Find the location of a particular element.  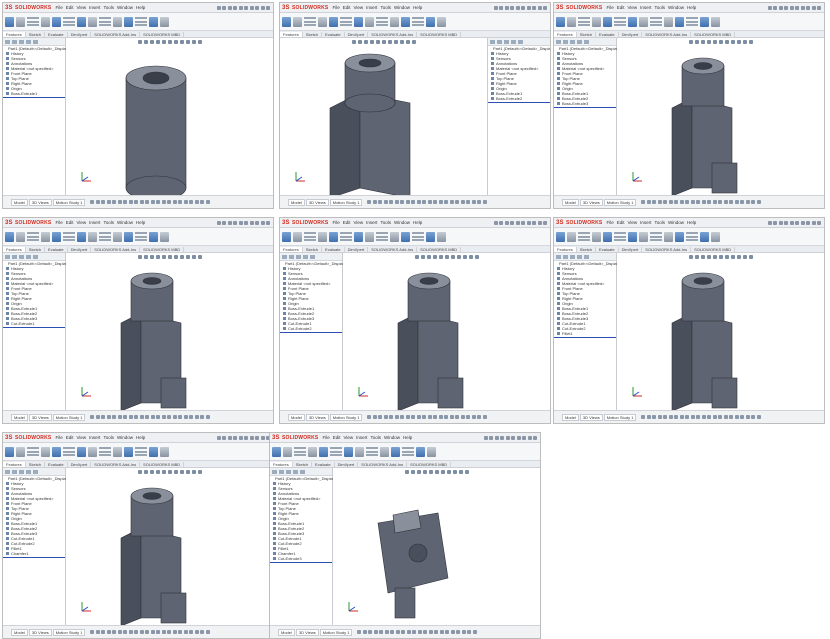

command-tab: SOLIDWORKS MBD is located at coordinates (713, 34).